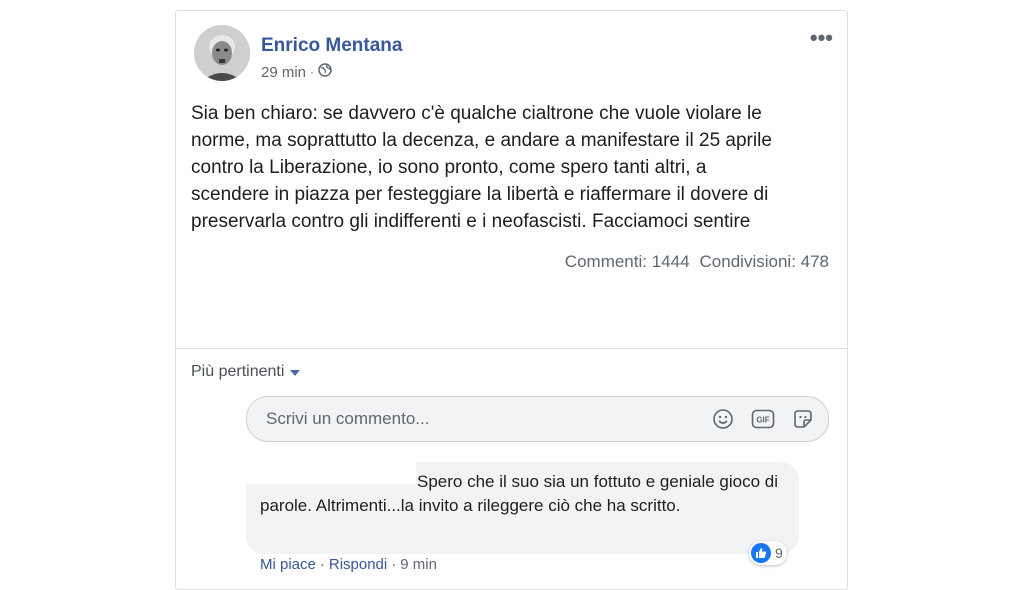  What do you see at coordinates (697, 262) in the screenshot?
I see `post-stats: Commenti: 1444 Condivisioni: 478` at bounding box center [697, 262].